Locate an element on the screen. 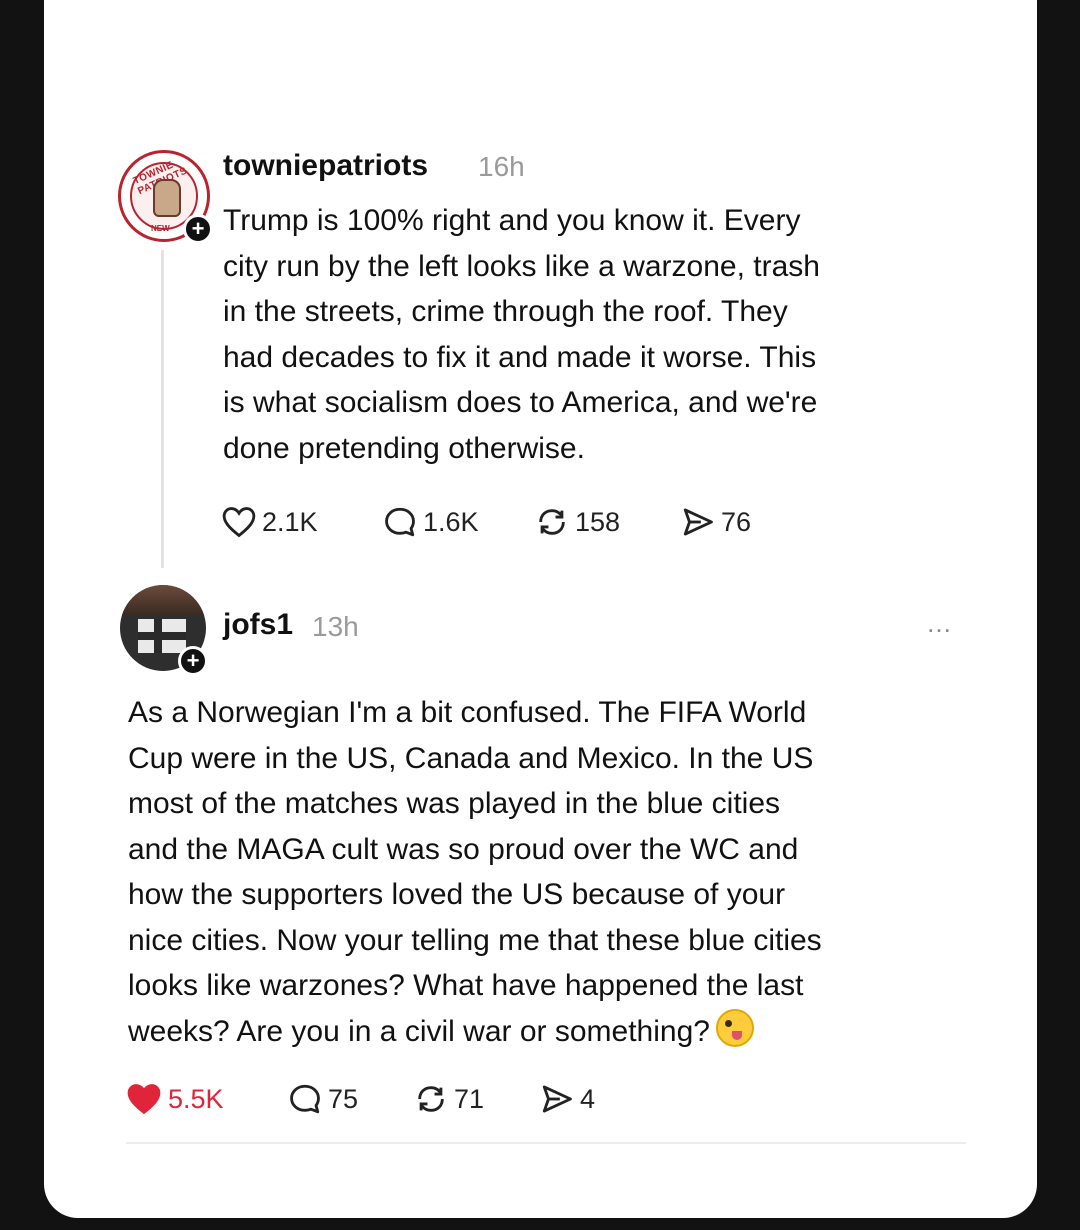  like-button: 2.1K is located at coordinates (270, 522).